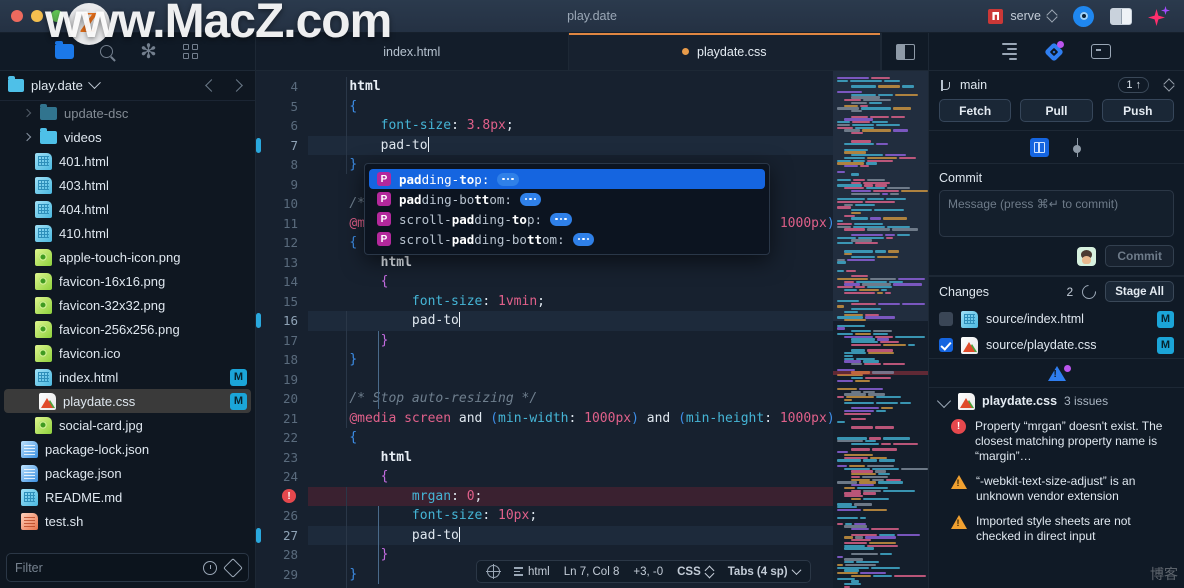  Describe the element at coordinates (1039, 147) in the screenshot. I see `stage-view-icon` at that location.